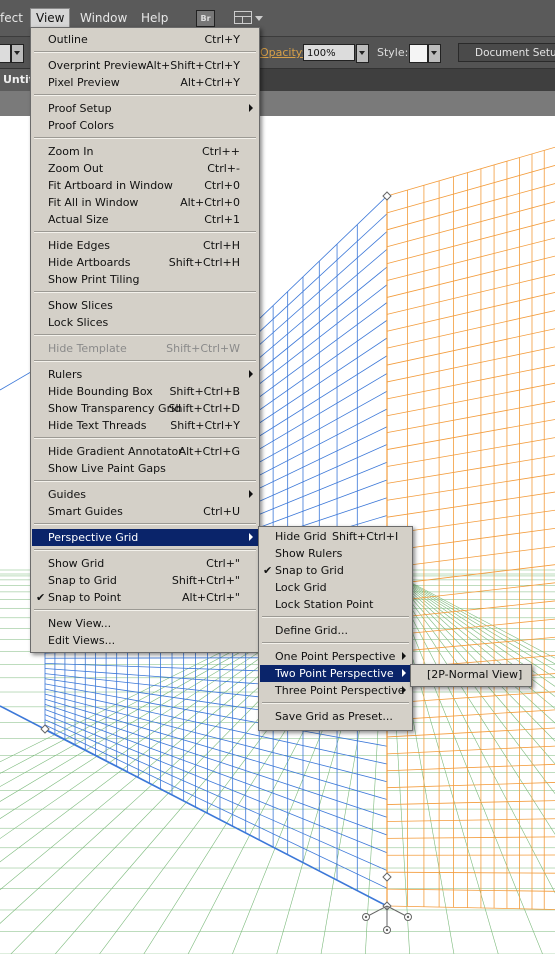  Describe the element at coordinates (145, 245) in the screenshot. I see `menu-item-hide-edges: Hide Edges Ctrl+H` at that location.